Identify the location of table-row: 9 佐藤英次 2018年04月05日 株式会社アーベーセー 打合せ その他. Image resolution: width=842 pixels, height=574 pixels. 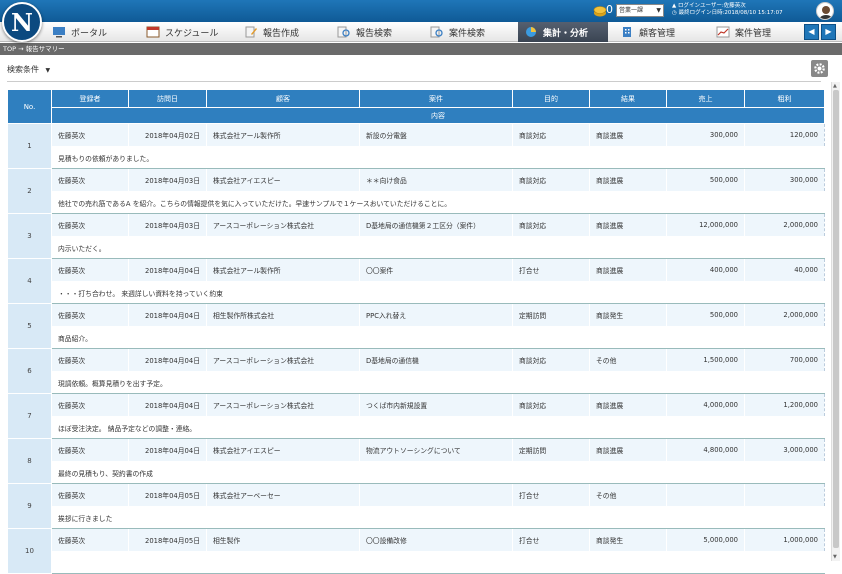
(416, 506).